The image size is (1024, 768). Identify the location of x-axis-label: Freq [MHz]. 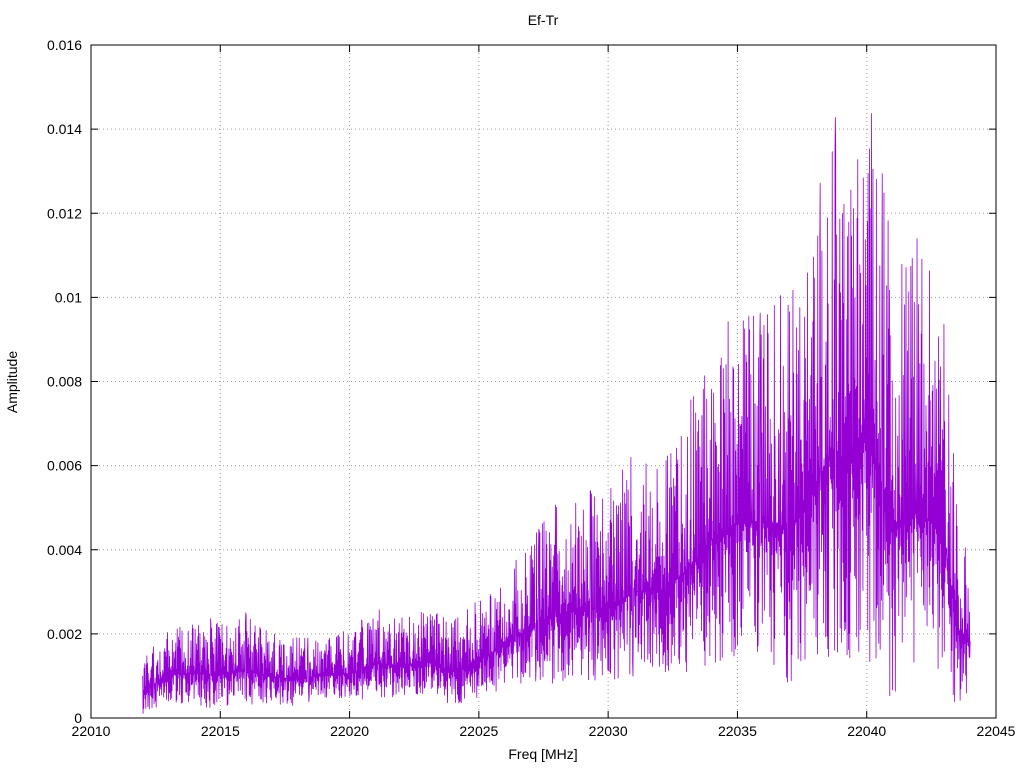
(542, 754).